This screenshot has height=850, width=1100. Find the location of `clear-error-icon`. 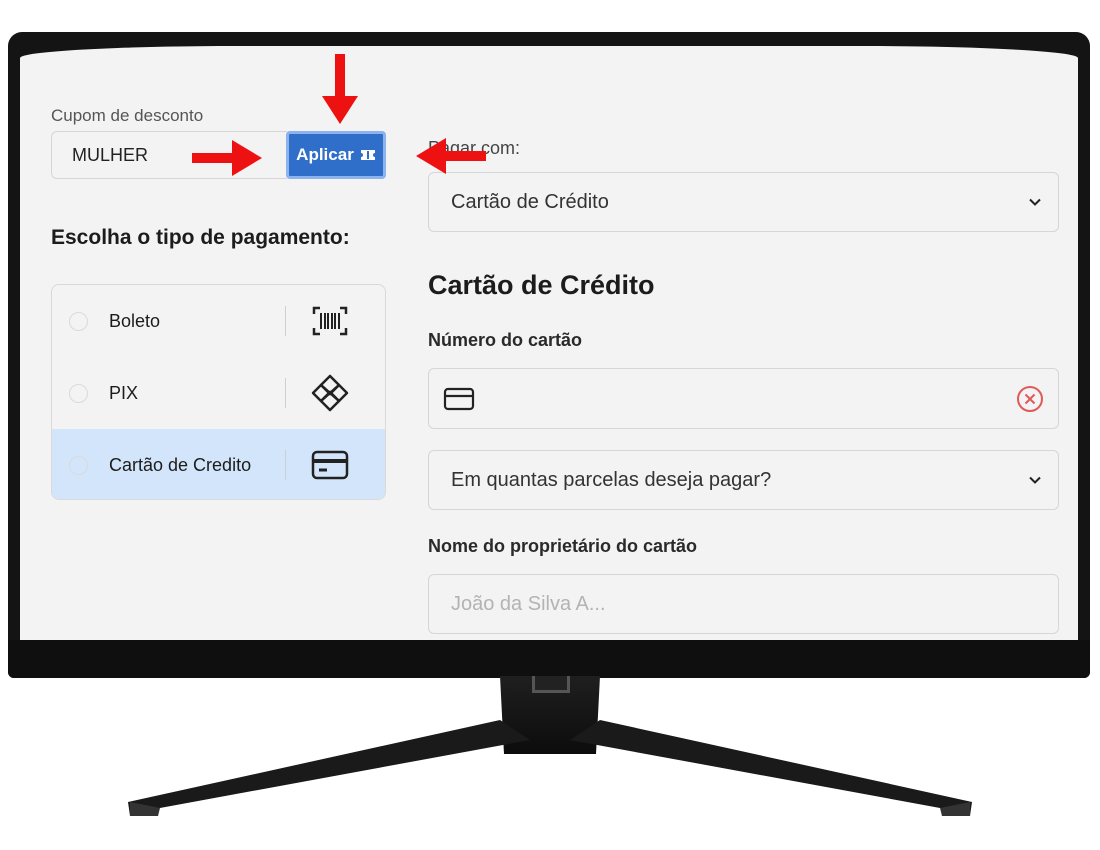

clear-error-icon is located at coordinates (1030, 399).